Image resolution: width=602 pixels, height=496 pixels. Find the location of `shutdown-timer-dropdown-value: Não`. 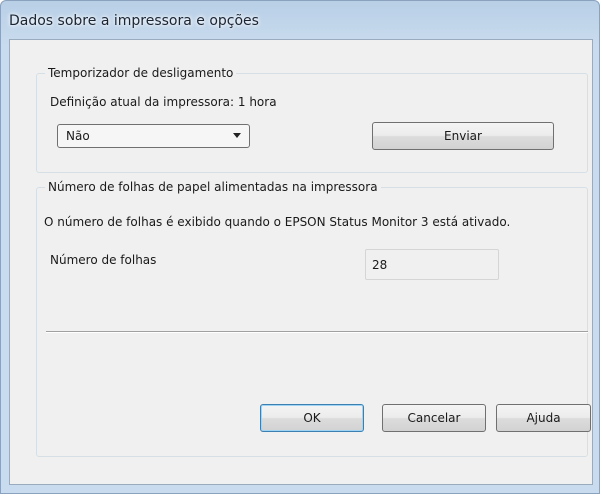

shutdown-timer-dropdown-value: Não is located at coordinates (78, 136).